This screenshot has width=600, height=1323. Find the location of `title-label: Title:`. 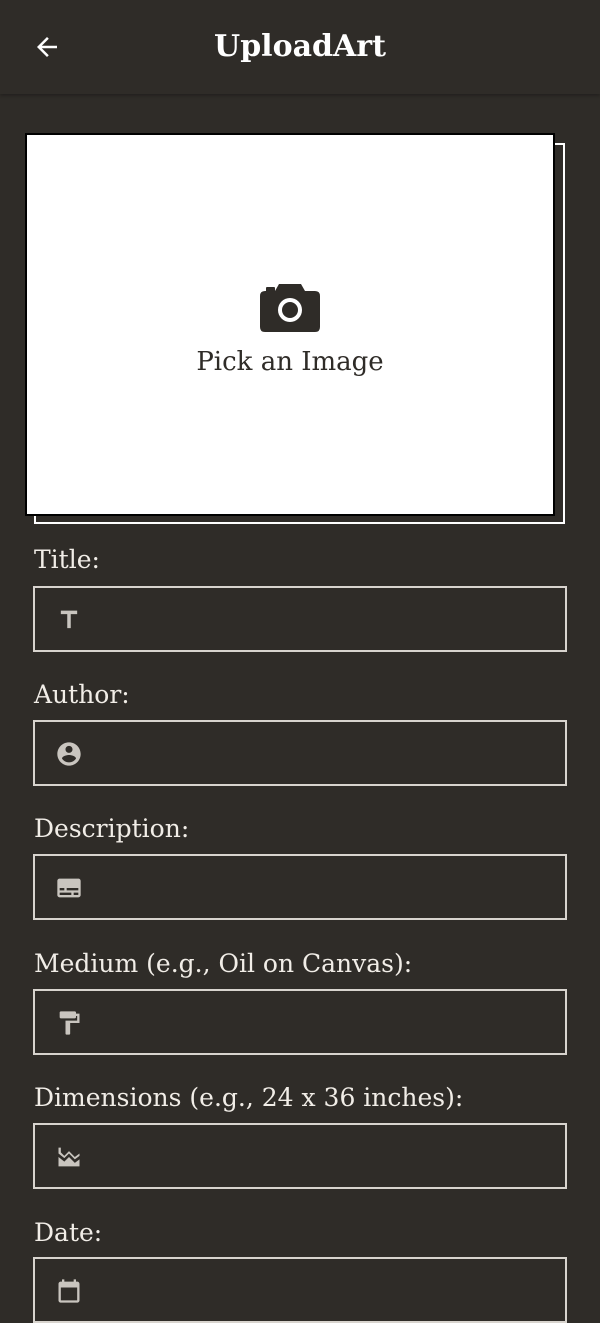

title-label: Title: is located at coordinates (67, 559).